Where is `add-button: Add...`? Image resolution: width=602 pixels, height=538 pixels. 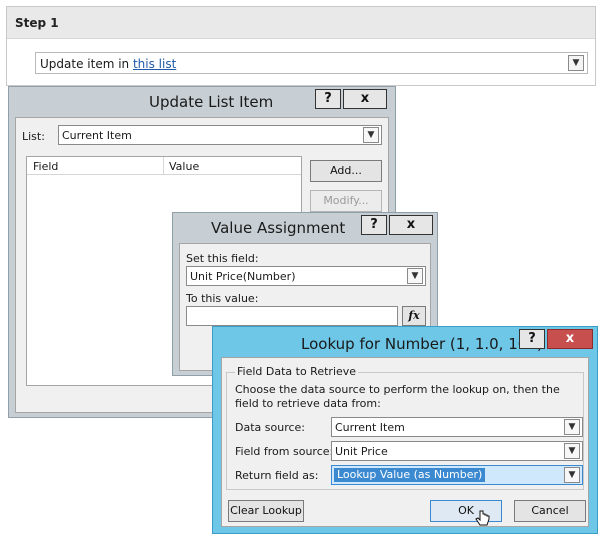
add-button: Add... is located at coordinates (346, 171).